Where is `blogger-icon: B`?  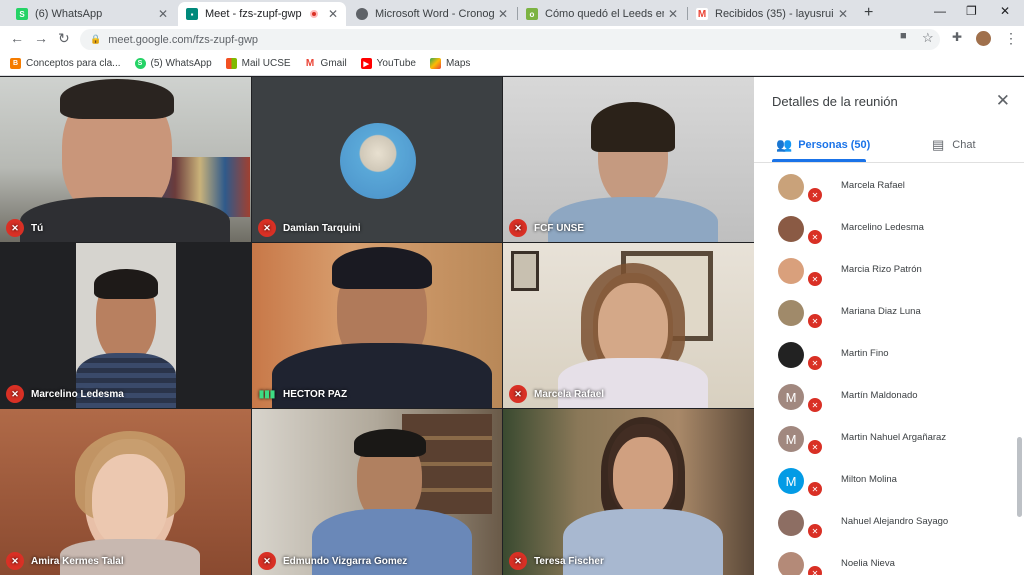 blogger-icon: B is located at coordinates (15, 63).